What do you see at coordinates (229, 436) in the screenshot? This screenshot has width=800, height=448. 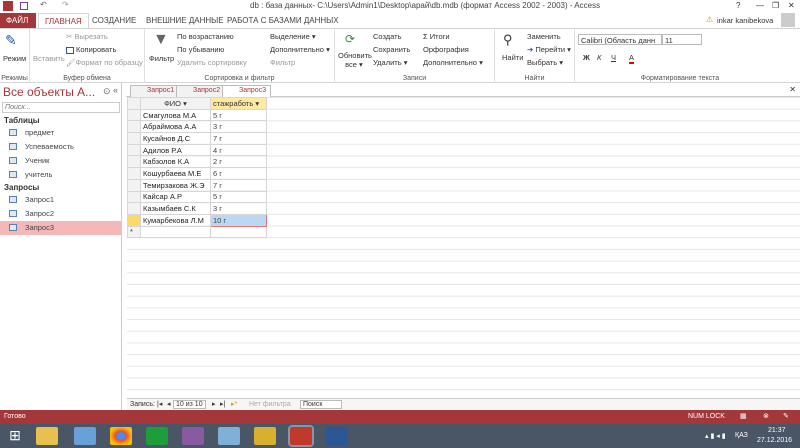 I see `search-app-icon` at bounding box center [229, 436].